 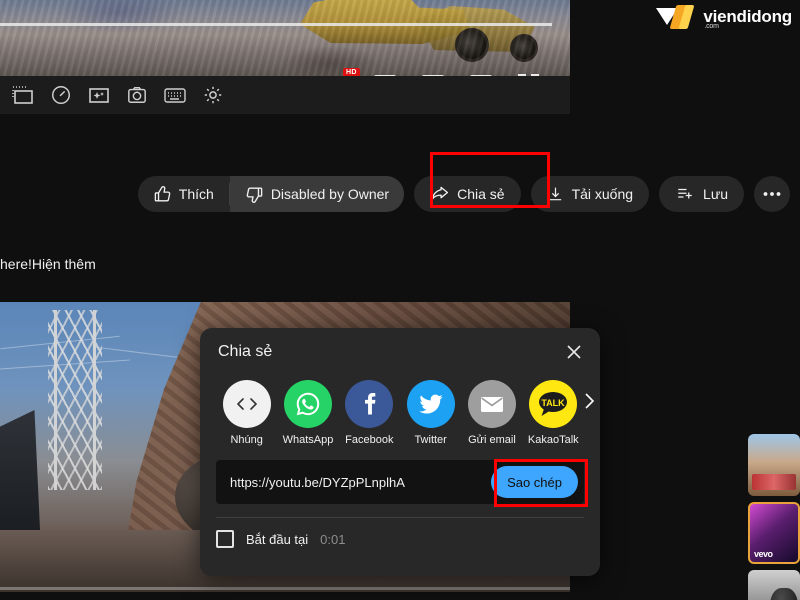 I want to click on email-icon, so click(x=491, y=404).